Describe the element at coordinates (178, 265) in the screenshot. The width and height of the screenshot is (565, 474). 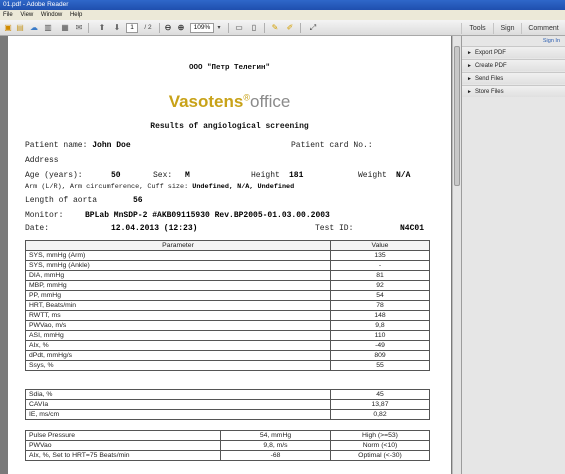
I see `param-name: SYS, mmHg (Ankle)` at that location.